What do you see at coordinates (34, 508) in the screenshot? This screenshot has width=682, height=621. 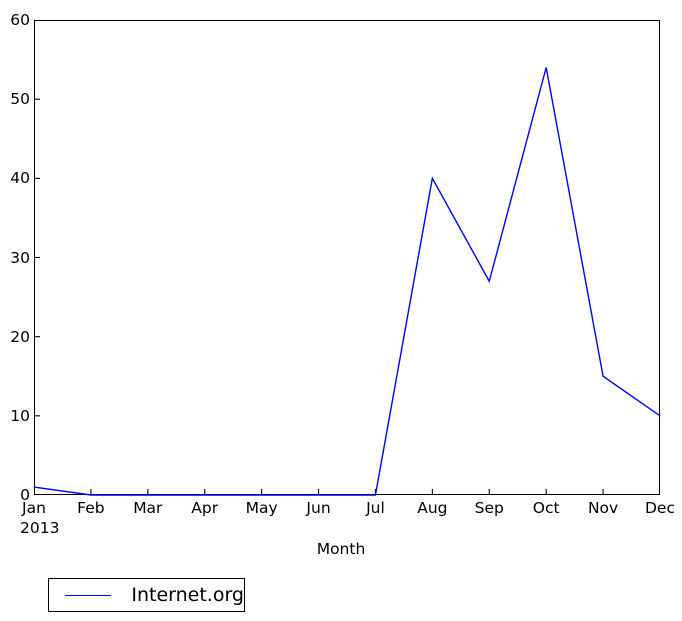 I see `x-tick-label: Jan` at bounding box center [34, 508].